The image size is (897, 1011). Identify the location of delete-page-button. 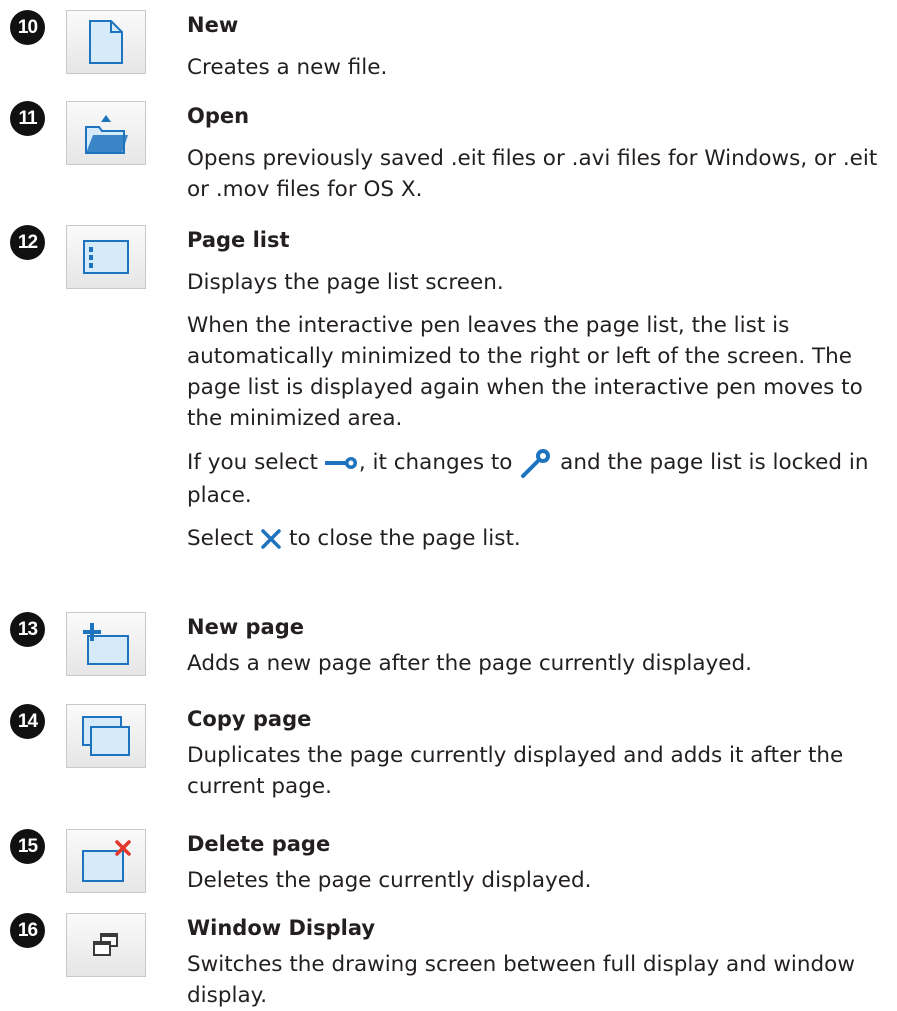
(106, 861).